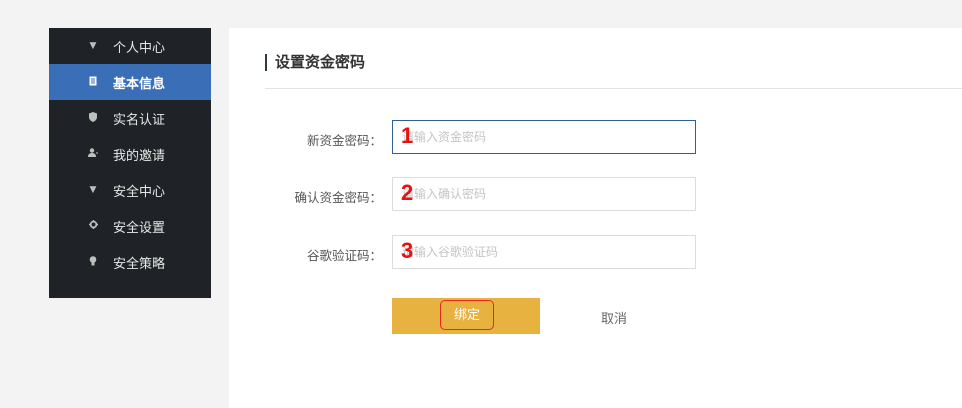 Image resolution: width=962 pixels, height=408 pixels. I want to click on sidebar-item-label: 安全中心, so click(139, 192).